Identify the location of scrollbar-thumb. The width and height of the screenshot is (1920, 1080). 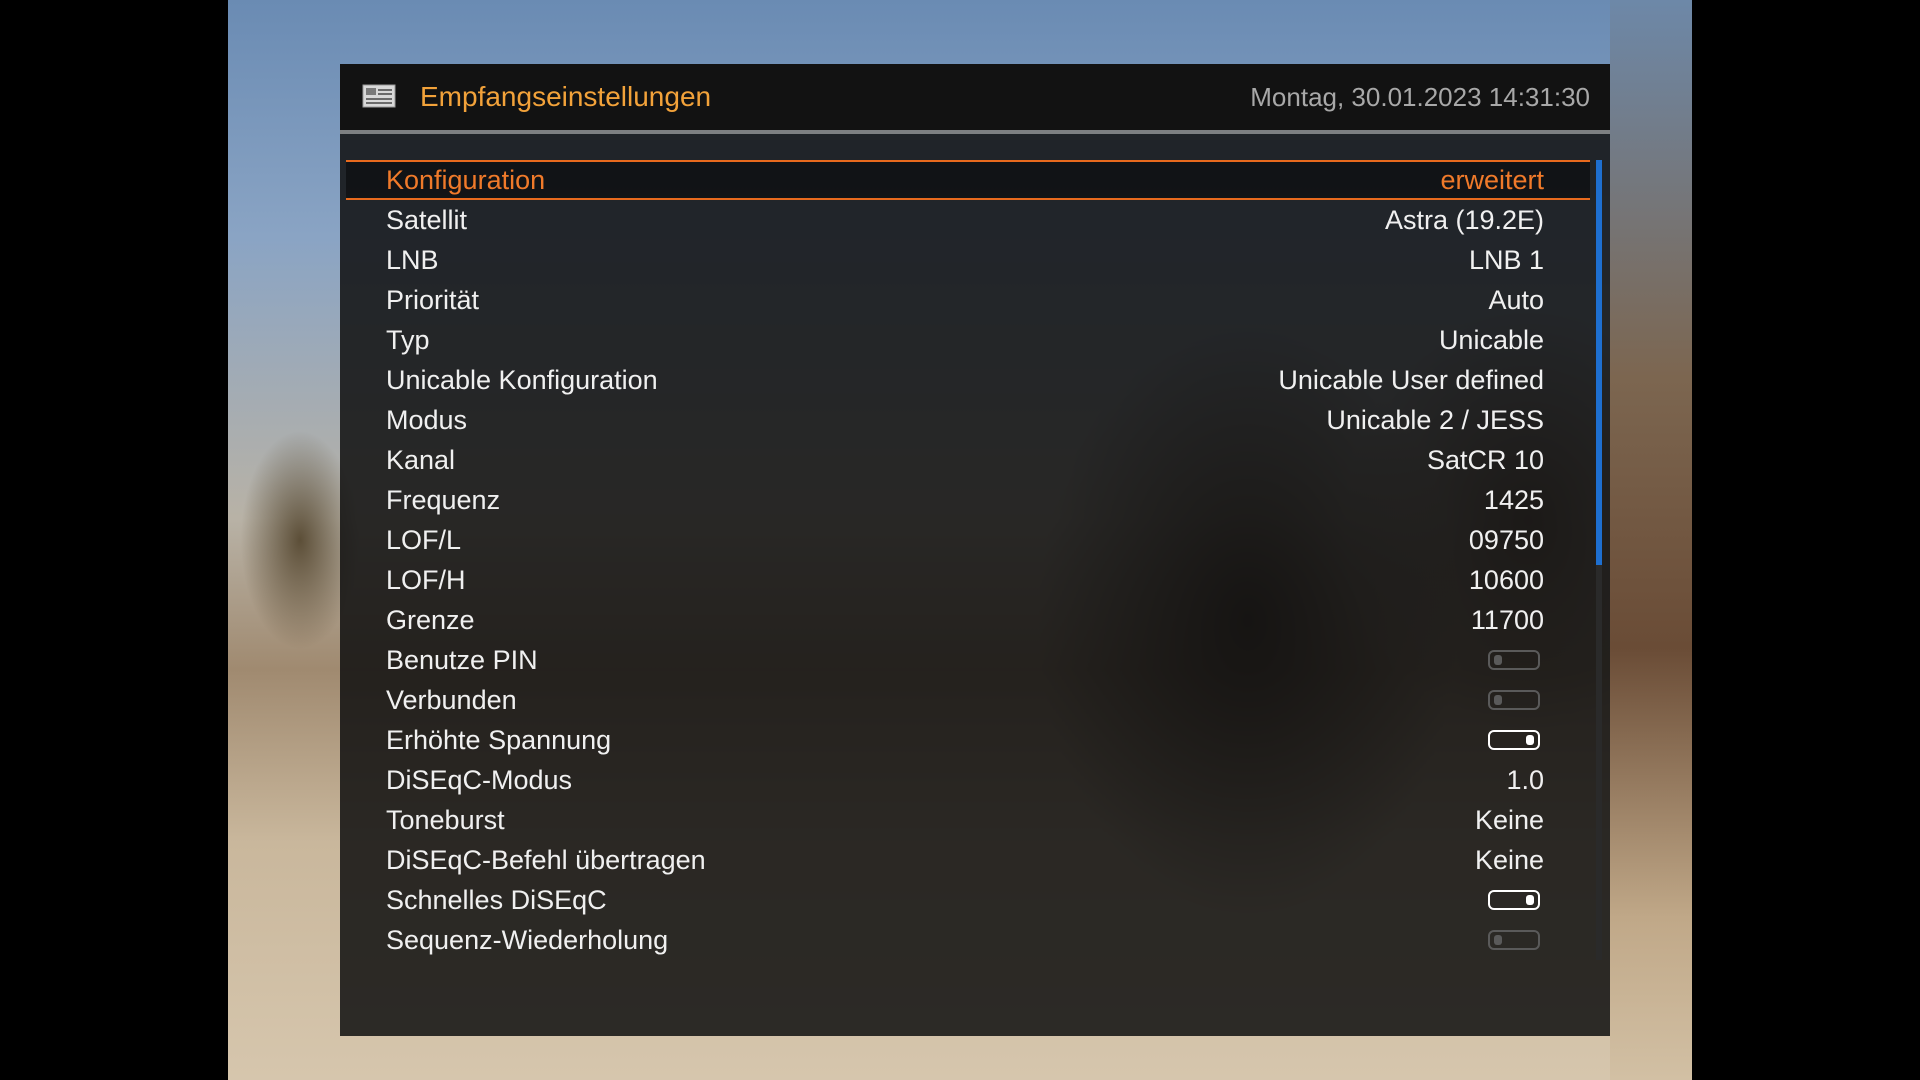
(1599, 362).